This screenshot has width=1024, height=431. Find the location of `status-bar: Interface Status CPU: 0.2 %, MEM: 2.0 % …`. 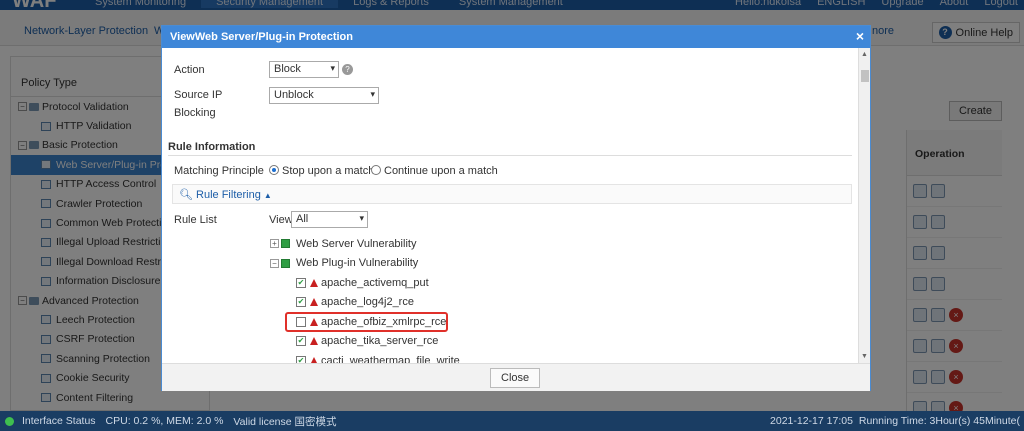

status-bar: Interface Status CPU: 0.2 %, MEM: 2.0 % … is located at coordinates (512, 421).